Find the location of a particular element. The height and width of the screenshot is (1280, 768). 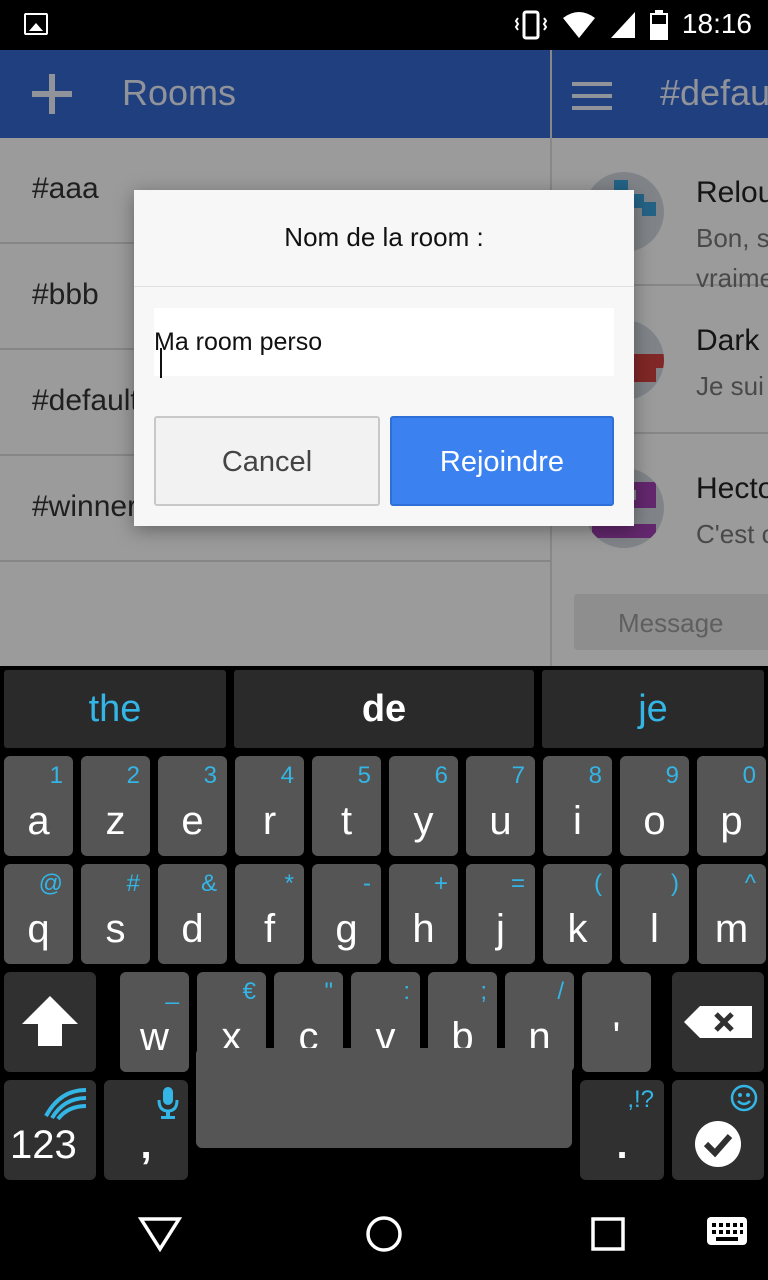

key-alt-label: - is located at coordinates (367, 883).